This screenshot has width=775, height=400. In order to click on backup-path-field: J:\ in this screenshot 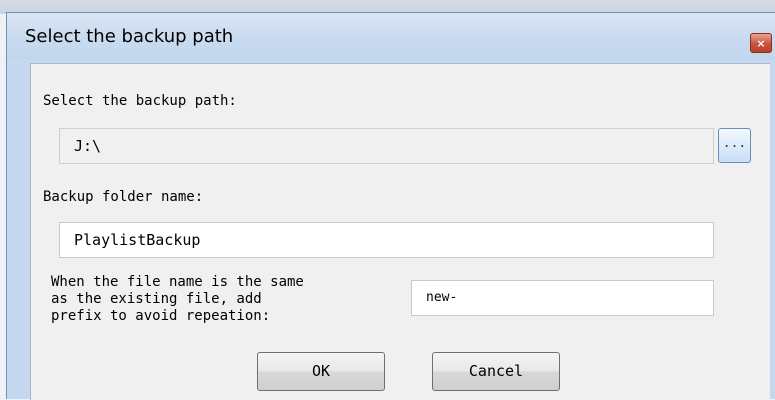, I will do `click(386, 146)`.